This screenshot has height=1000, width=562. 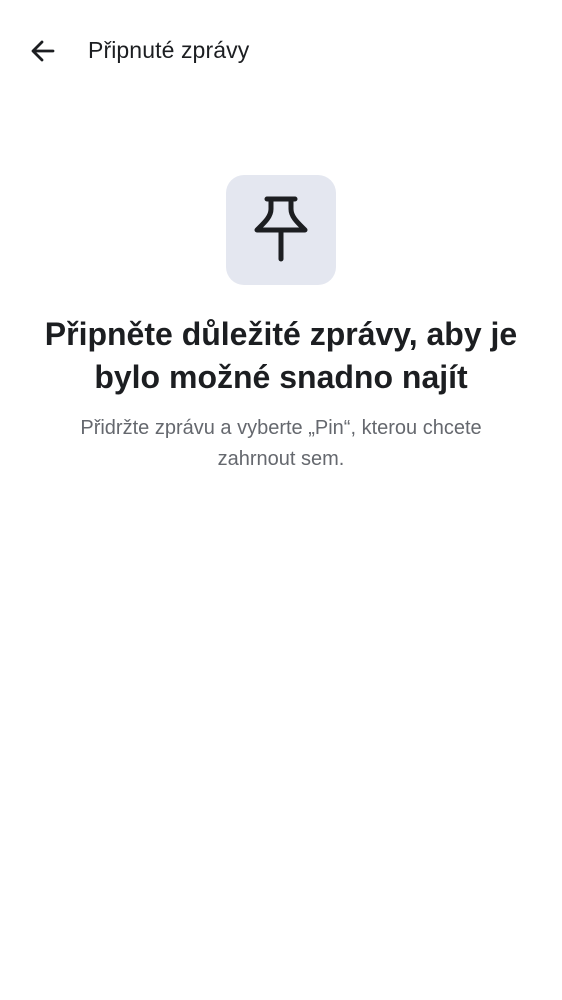 I want to click on page-title: Připnuté zprávy, so click(x=169, y=50).